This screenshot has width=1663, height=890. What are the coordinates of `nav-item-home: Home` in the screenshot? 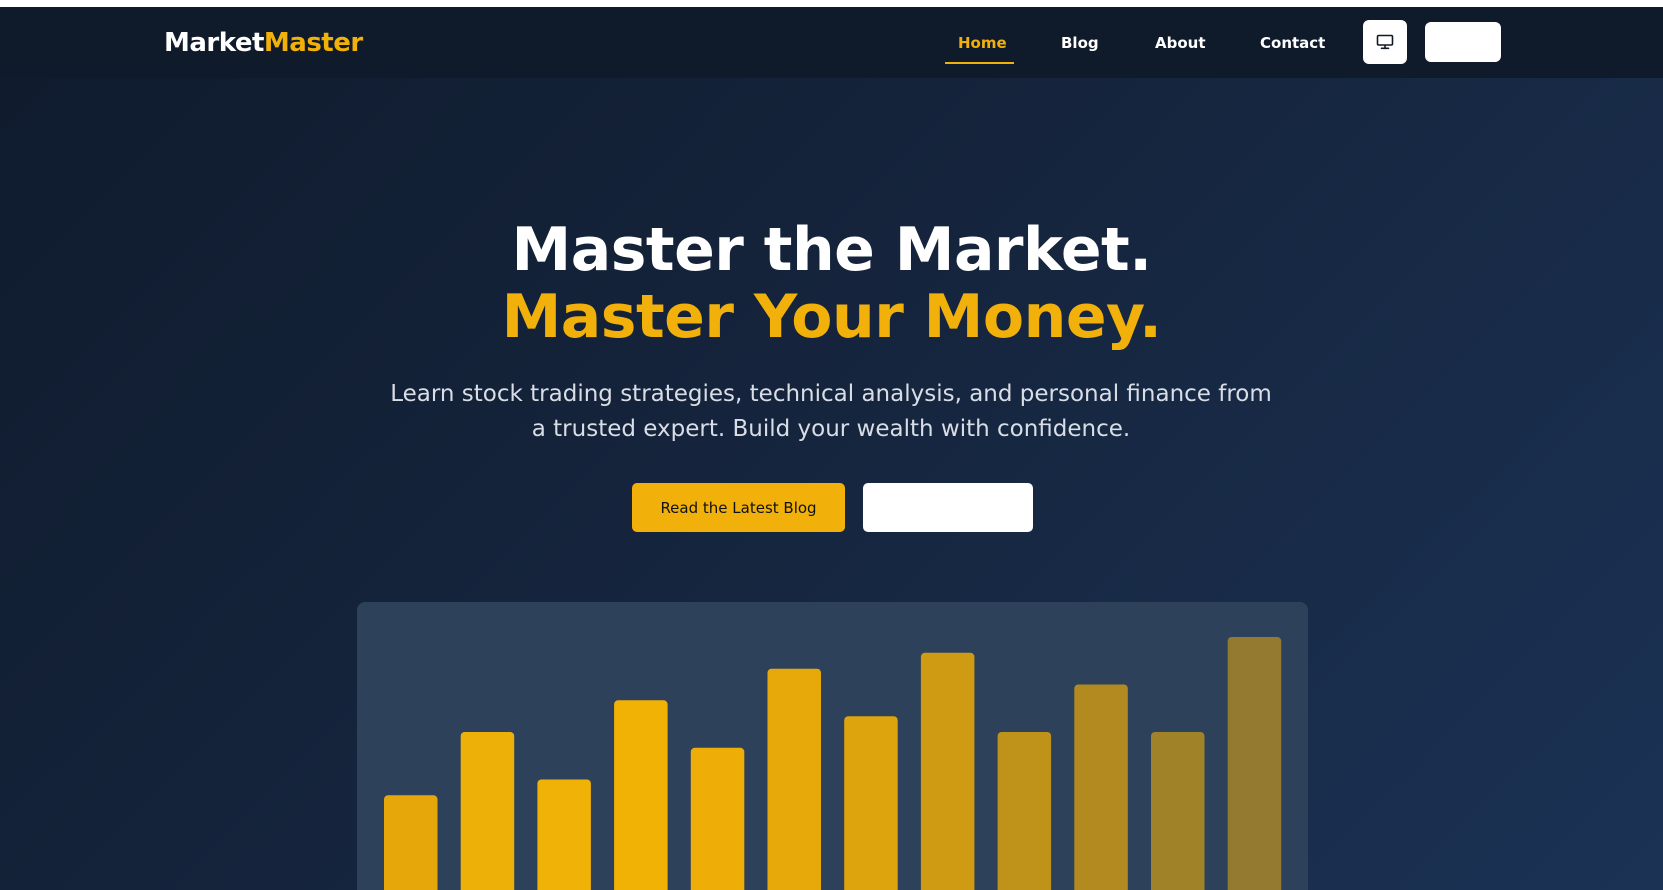 It's located at (982, 43).